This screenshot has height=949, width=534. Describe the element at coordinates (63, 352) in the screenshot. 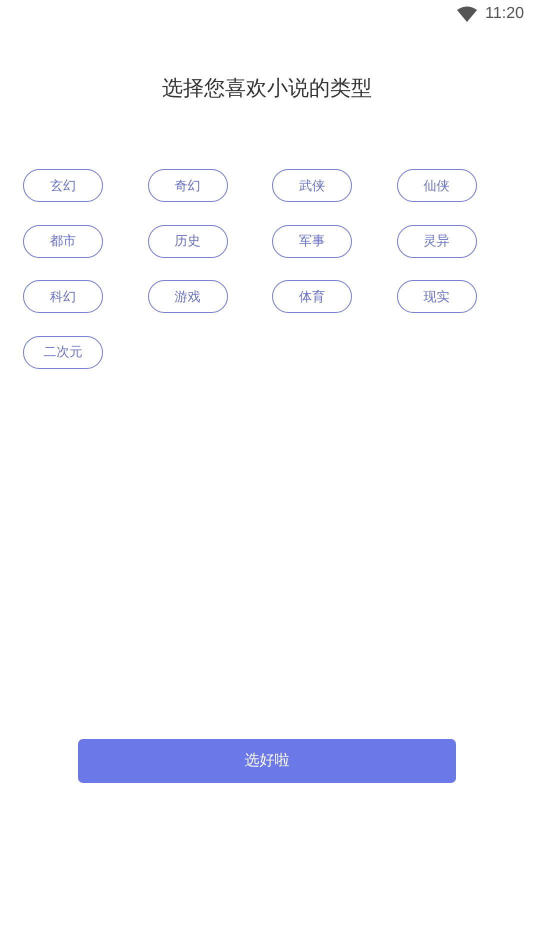

I see `genre-chip: 二次元` at that location.